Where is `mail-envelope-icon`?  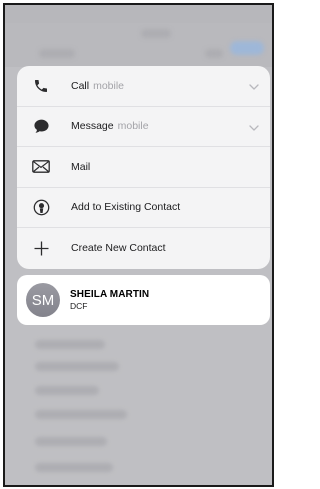
mail-envelope-icon is located at coordinates (41, 167).